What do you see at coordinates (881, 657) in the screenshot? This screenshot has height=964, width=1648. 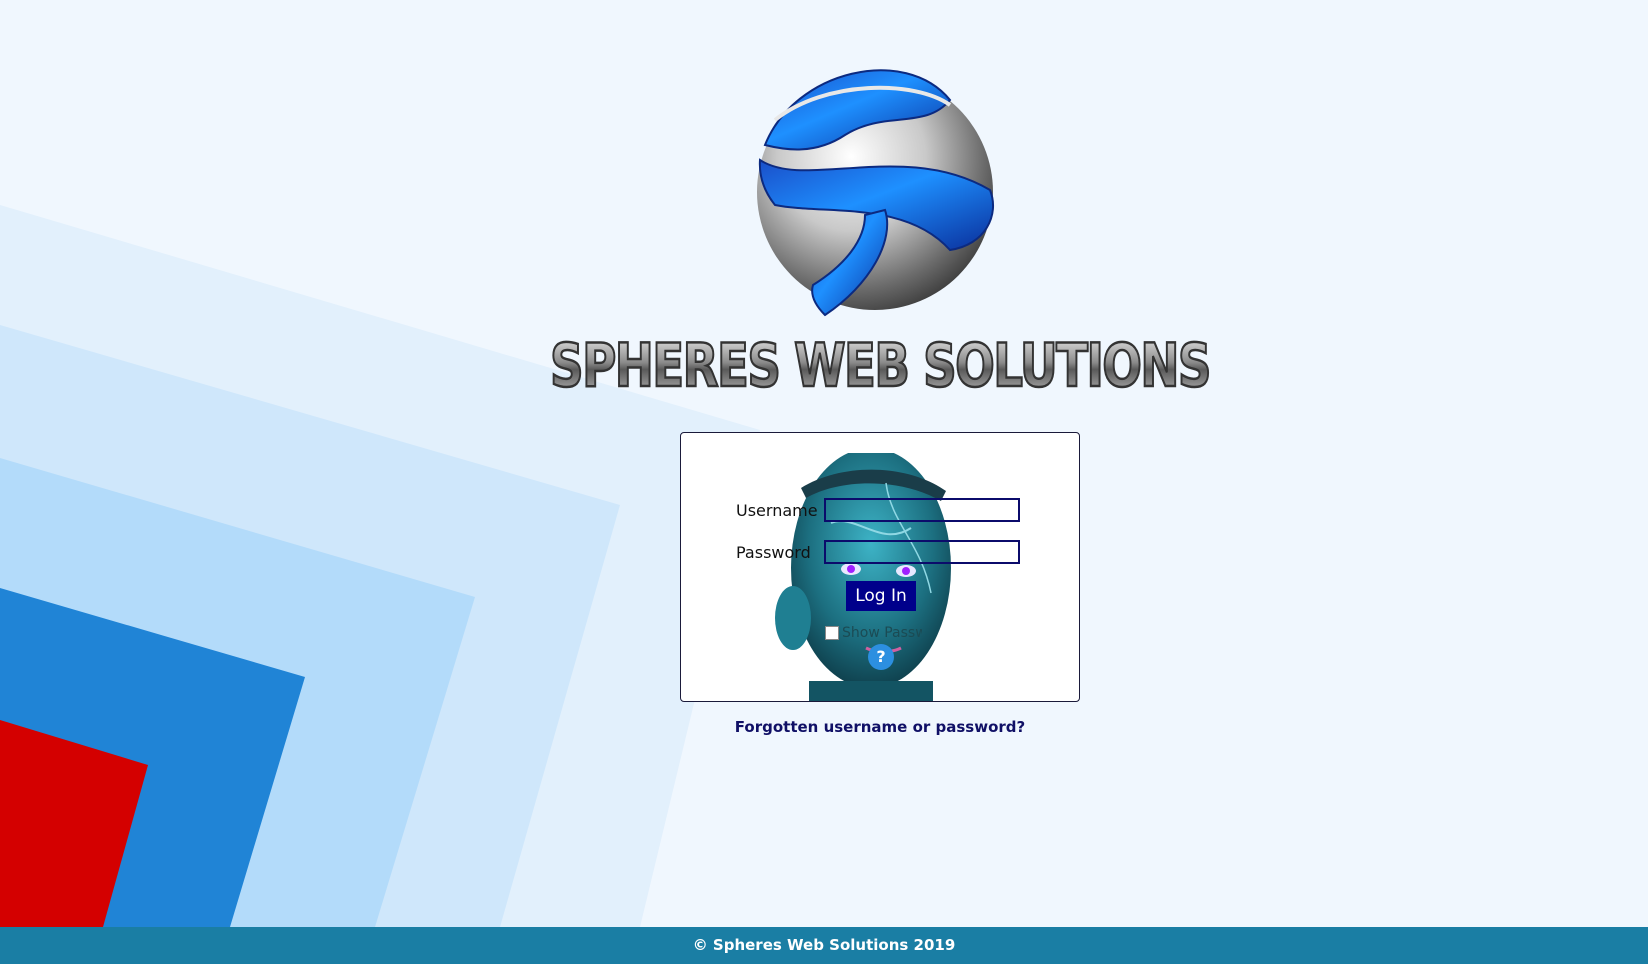 I see `help-icon: ?` at bounding box center [881, 657].